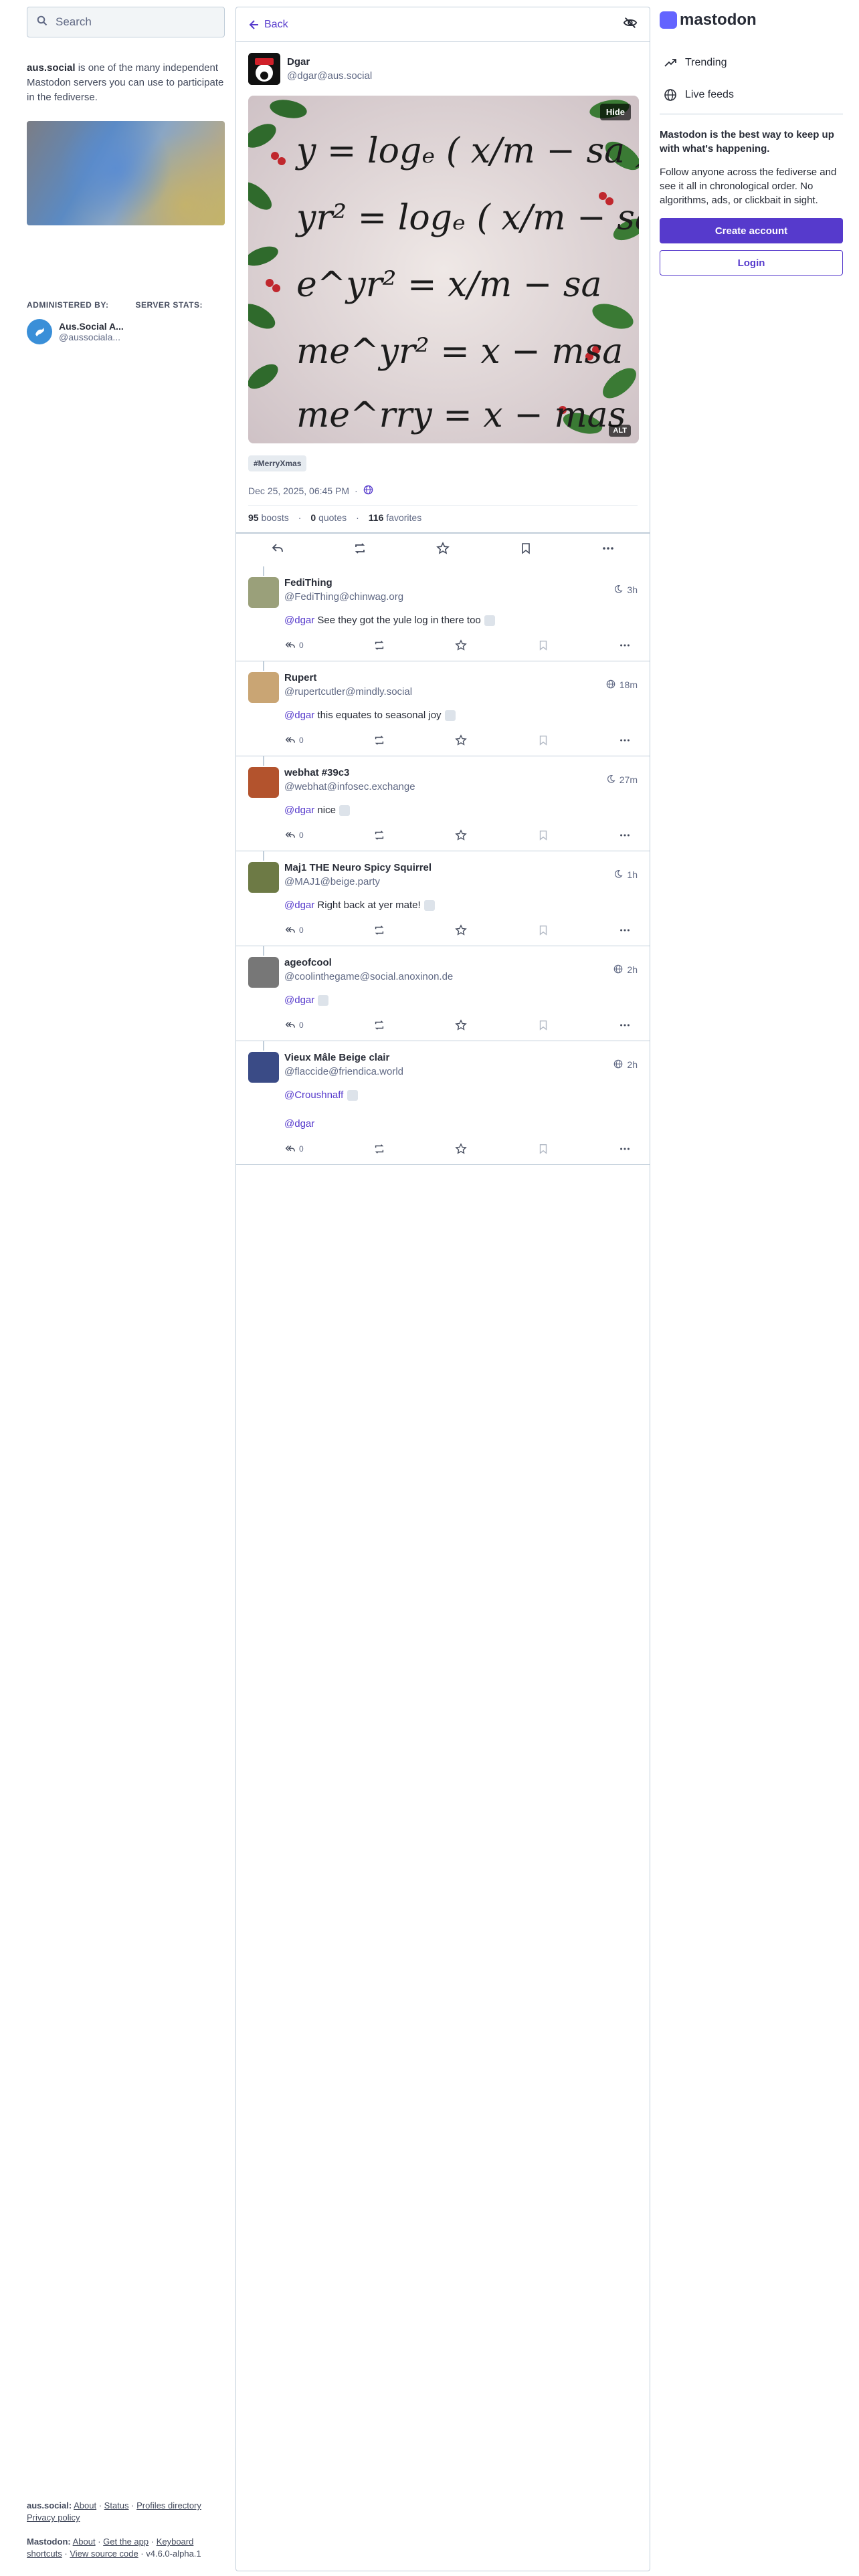 The image size is (859, 2576). What do you see at coordinates (443, 69) in the screenshot?
I see `status-author: Dgar @dgar@aus.social` at bounding box center [443, 69].